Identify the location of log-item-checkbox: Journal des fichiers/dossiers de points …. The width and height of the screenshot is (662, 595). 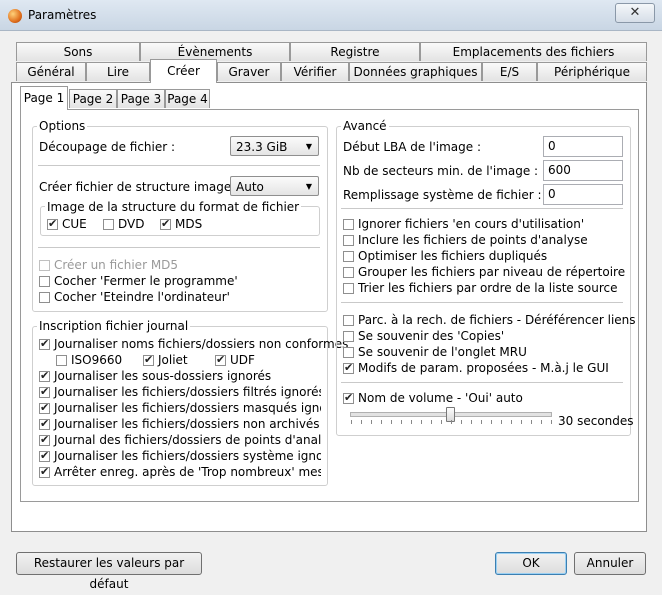
(180, 440).